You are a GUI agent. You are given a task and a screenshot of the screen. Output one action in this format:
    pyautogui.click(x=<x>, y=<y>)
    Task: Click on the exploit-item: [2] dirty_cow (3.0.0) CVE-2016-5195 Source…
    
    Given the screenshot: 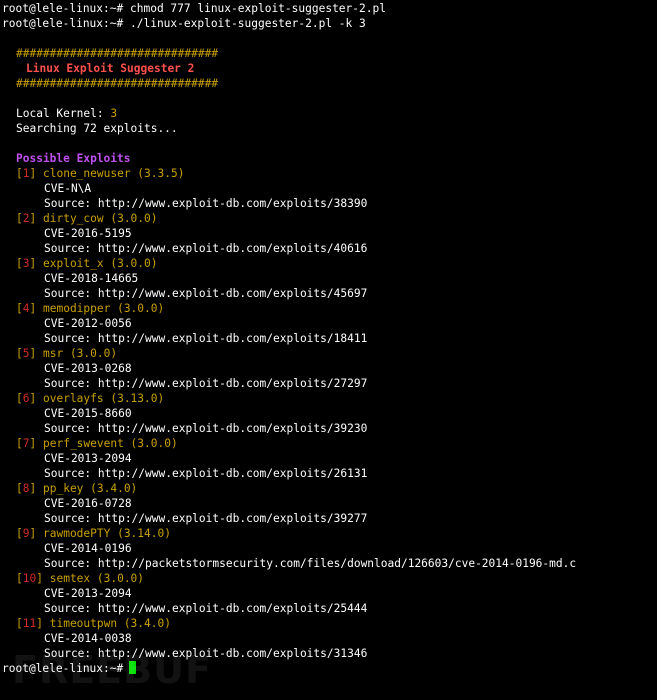 What is the action you would take?
    pyautogui.click(x=329, y=233)
    